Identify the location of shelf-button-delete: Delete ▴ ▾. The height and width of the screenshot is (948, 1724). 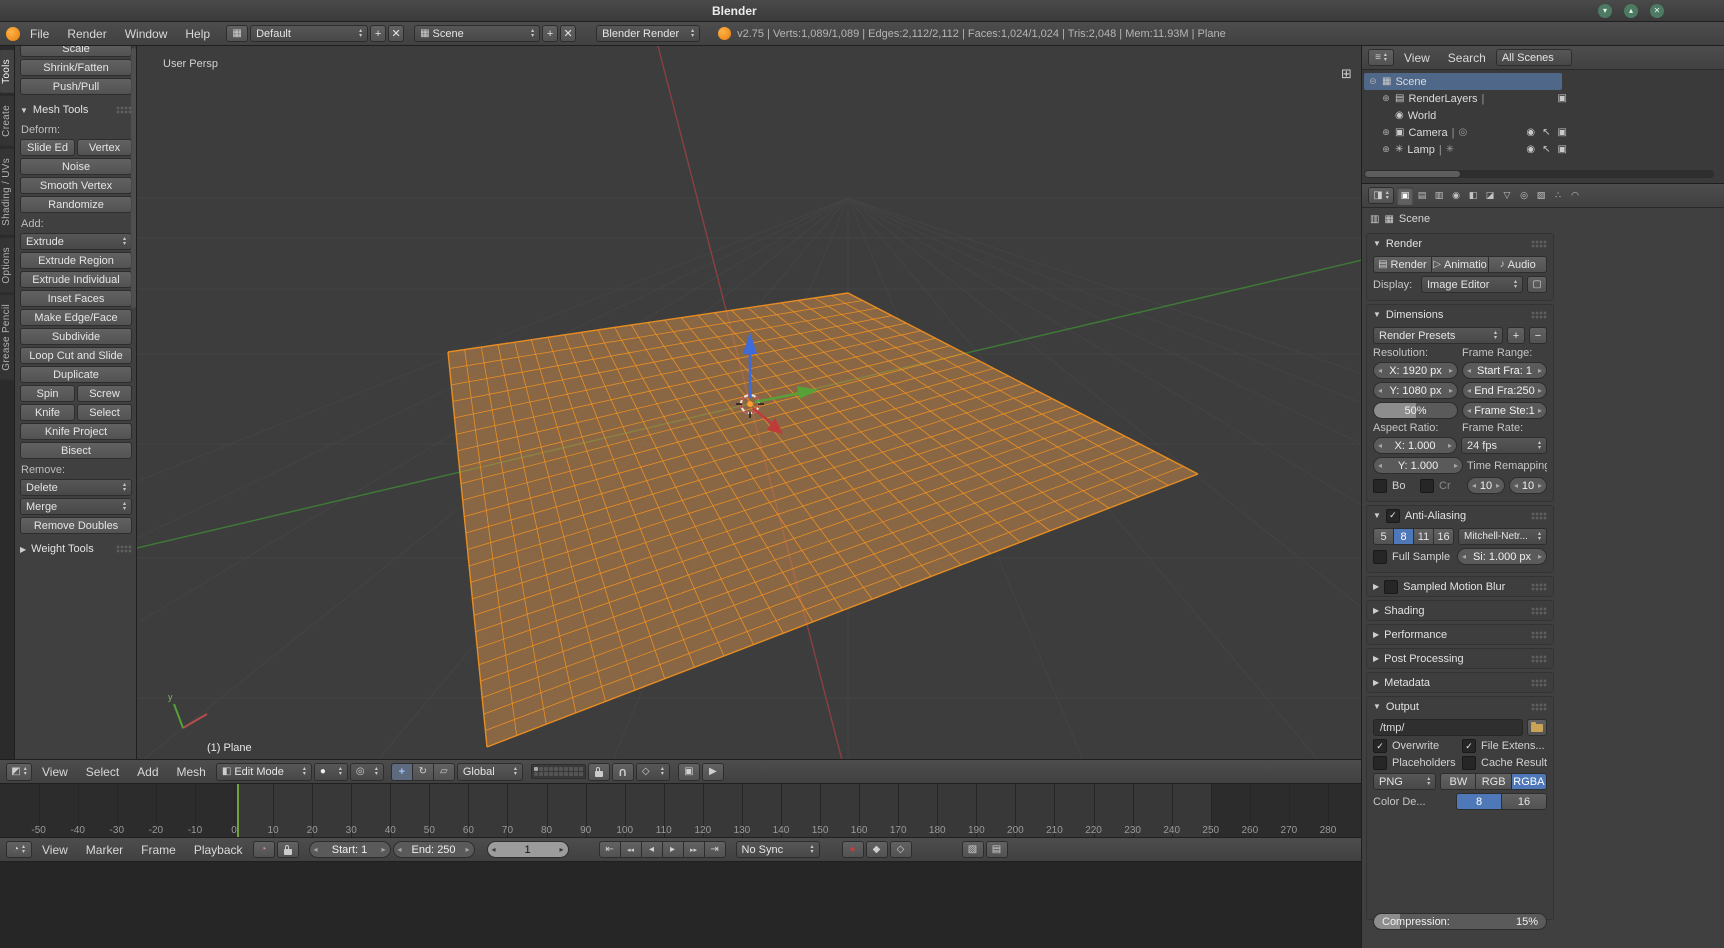
(76, 487).